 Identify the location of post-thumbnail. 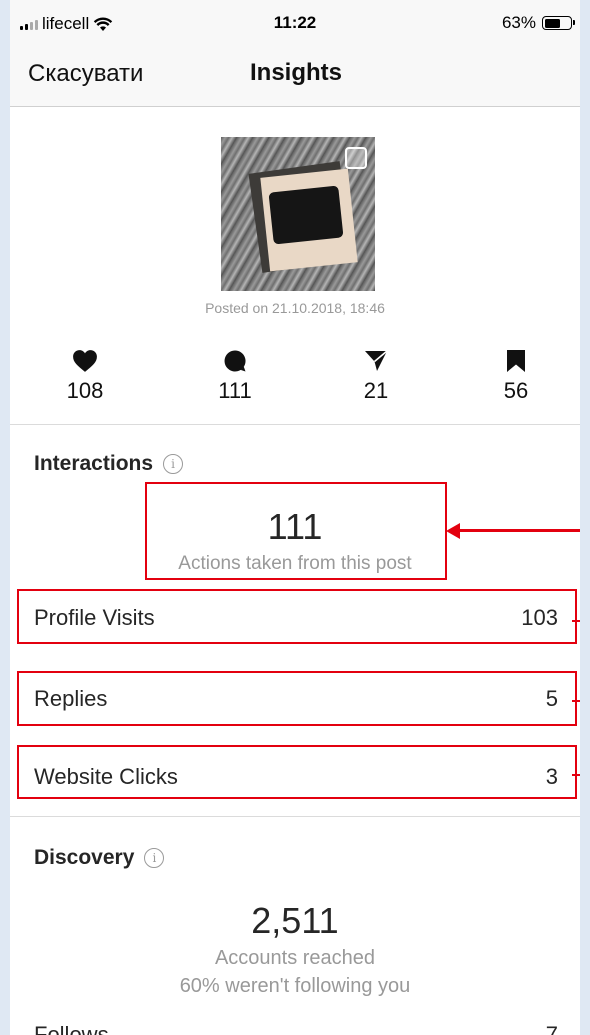
(298, 214).